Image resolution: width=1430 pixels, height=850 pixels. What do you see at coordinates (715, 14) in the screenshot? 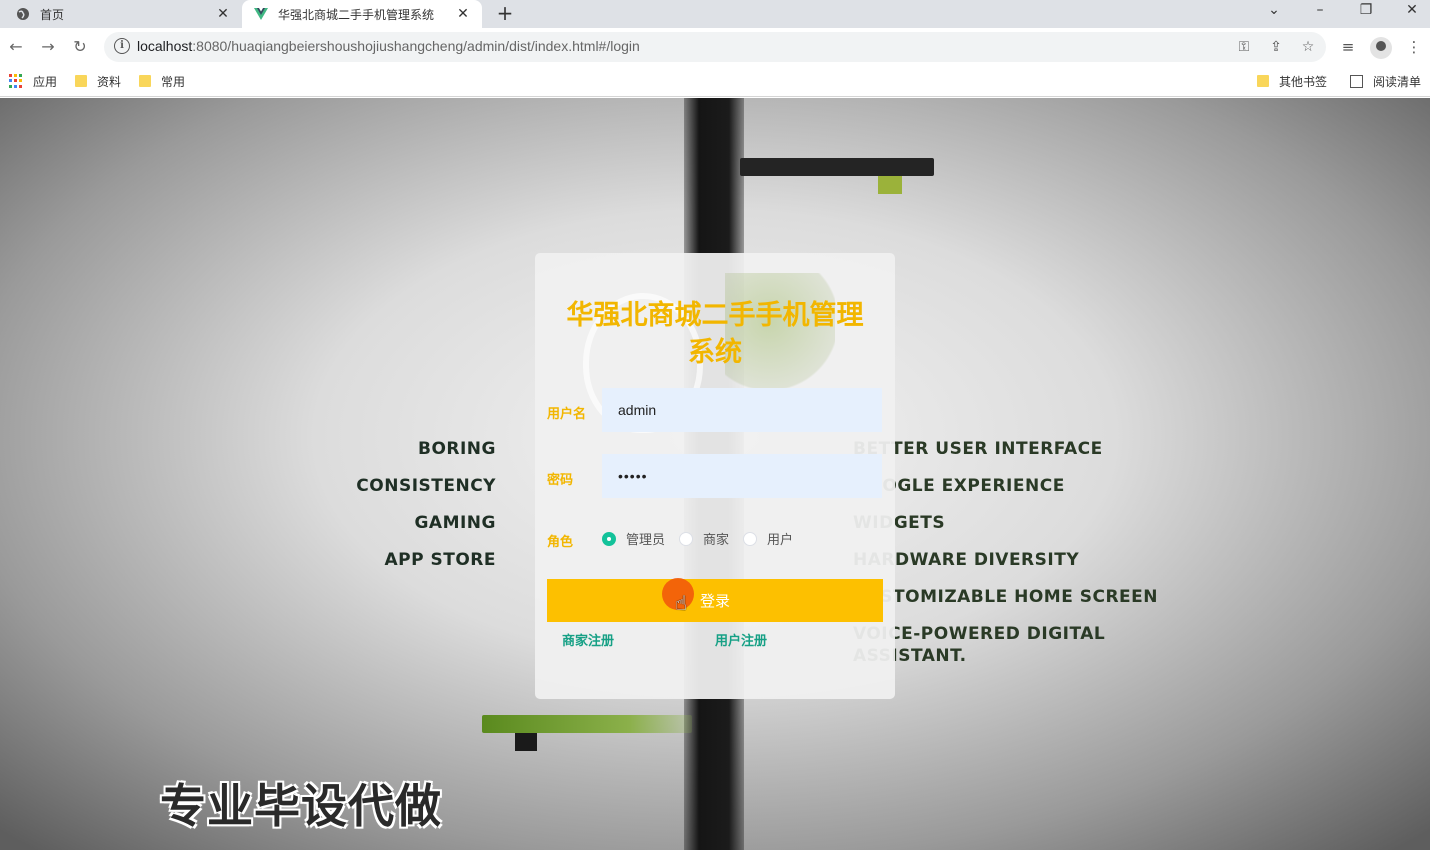
I see `tab-strip: 首页 ✕ 华强北商城二手手机管理系统 ✕ + ⌄ – ❐ ✕` at bounding box center [715, 14].